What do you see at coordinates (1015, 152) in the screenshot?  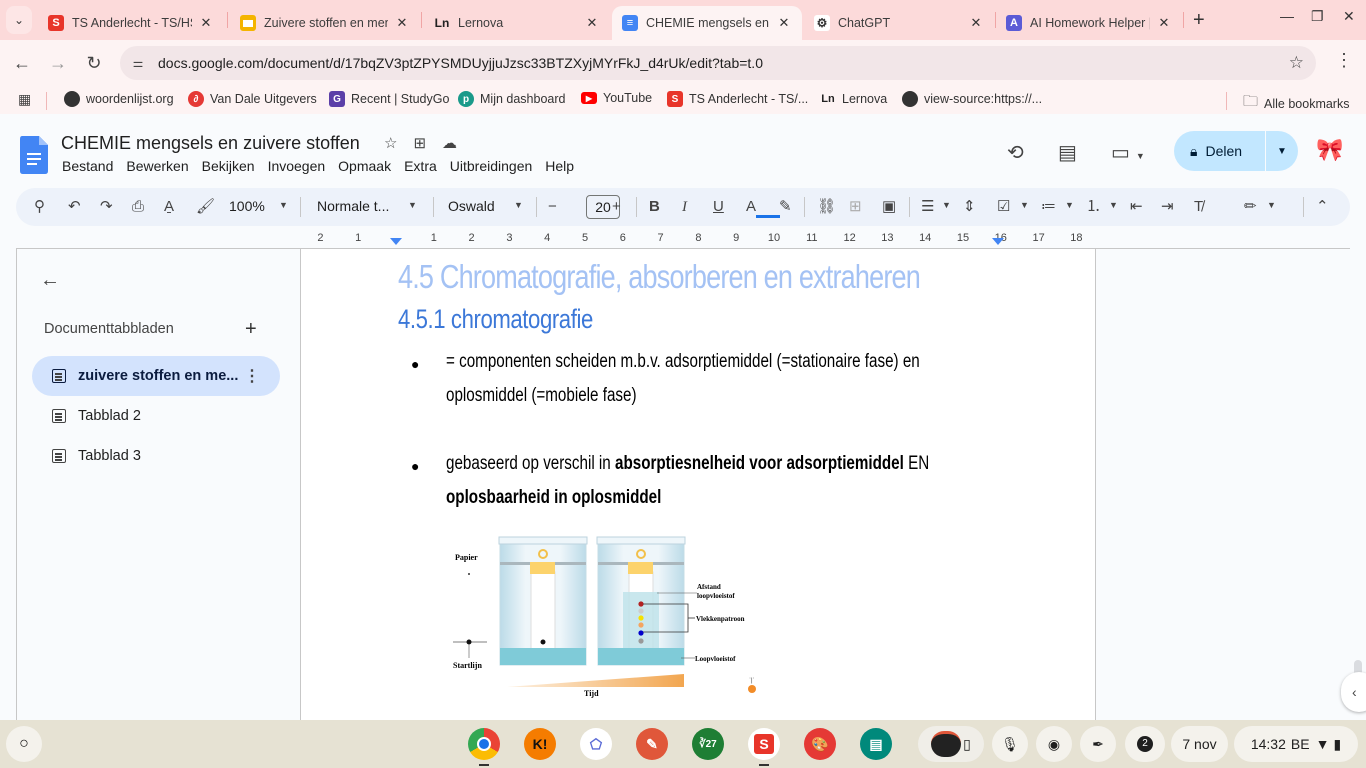 I see `version-history-icon: ⟲` at bounding box center [1015, 152].